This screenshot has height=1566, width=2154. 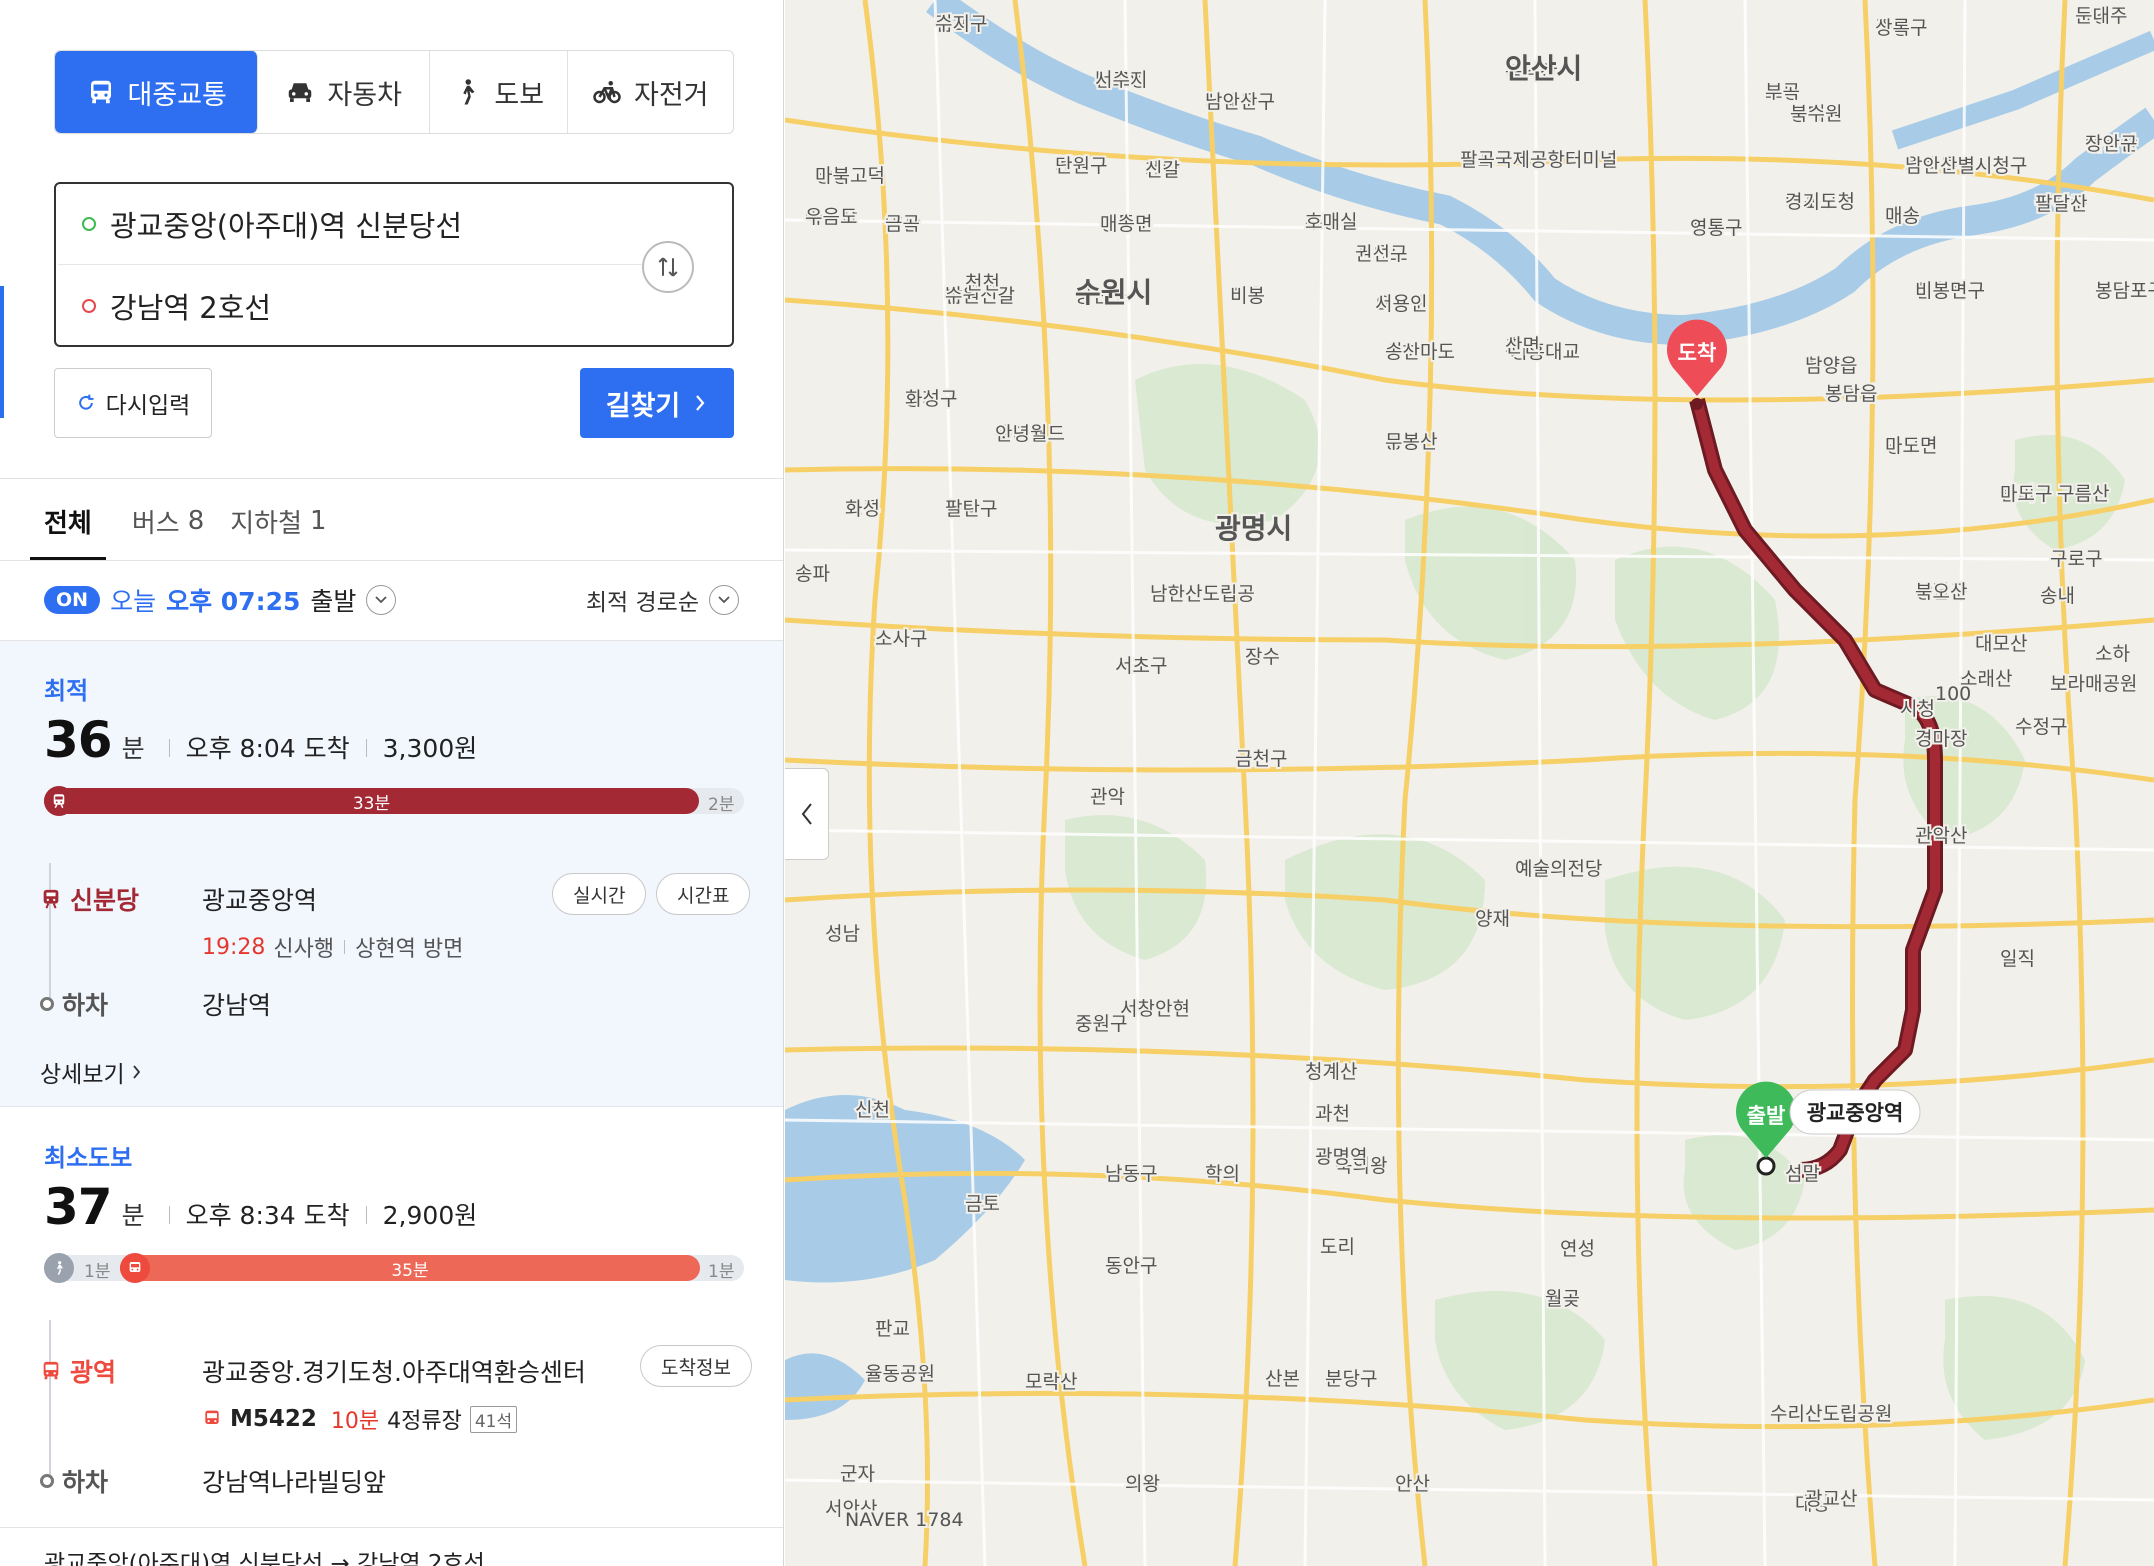 What do you see at coordinates (1577, 1249) in the screenshot?
I see `map-place-label: 연성` at bounding box center [1577, 1249].